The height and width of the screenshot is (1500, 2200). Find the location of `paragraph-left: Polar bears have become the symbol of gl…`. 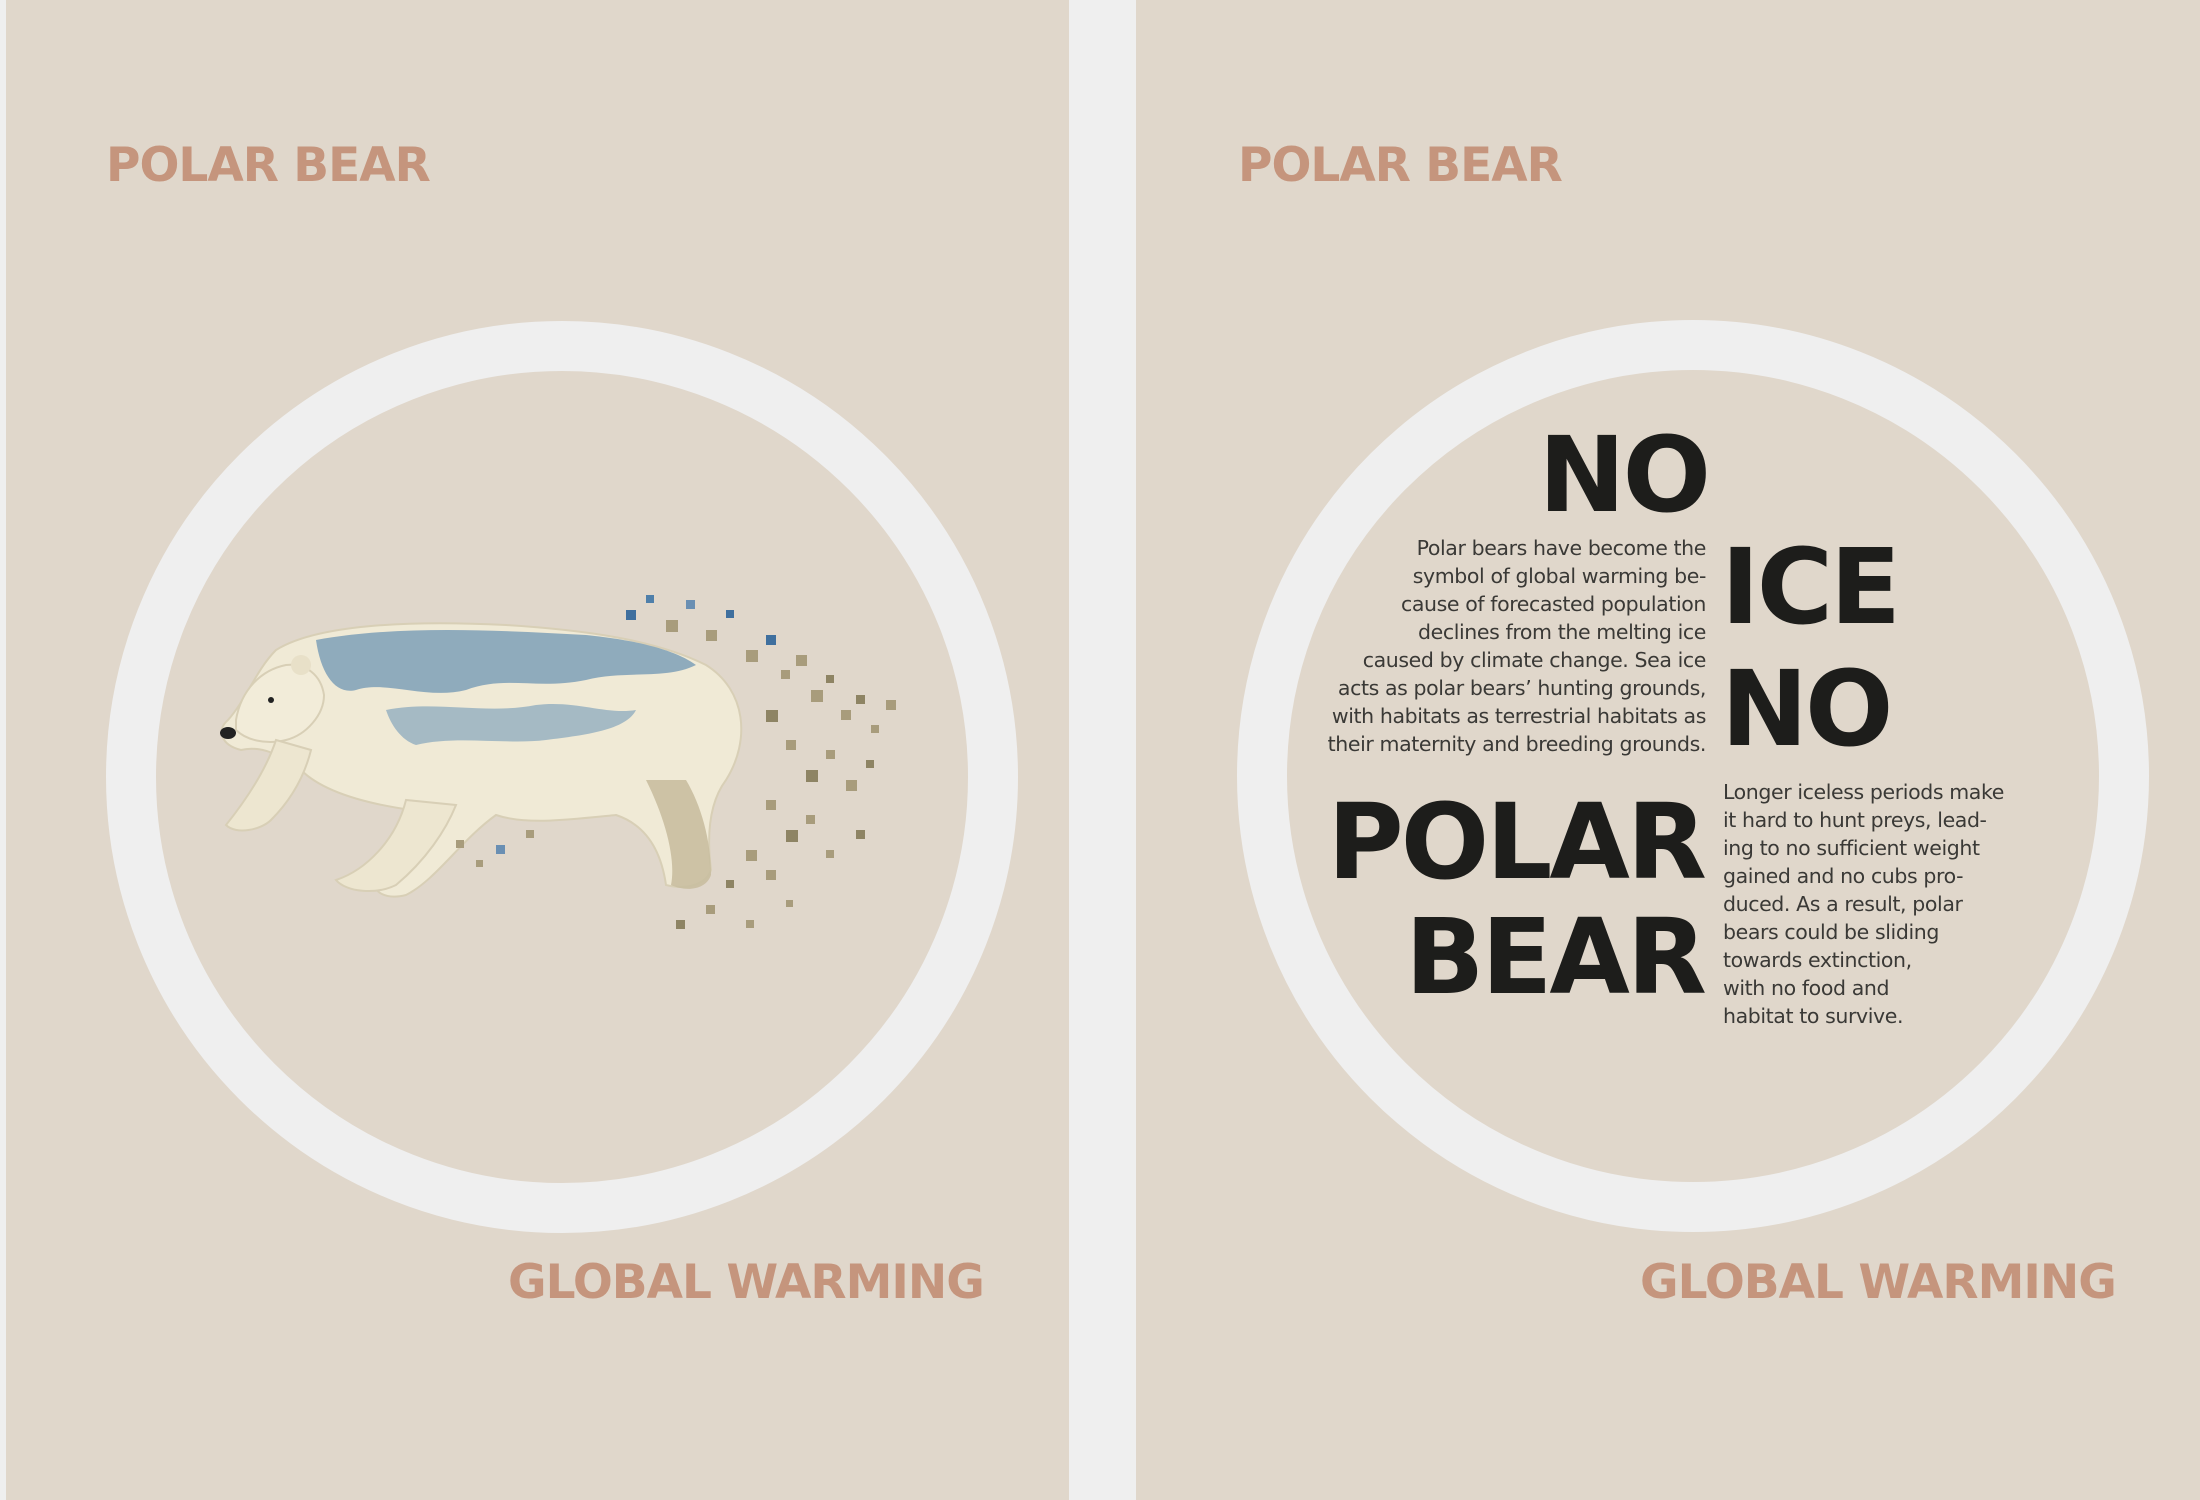

paragraph-left: Polar bears have become the symbol of gl… is located at coordinates (1517, 646).